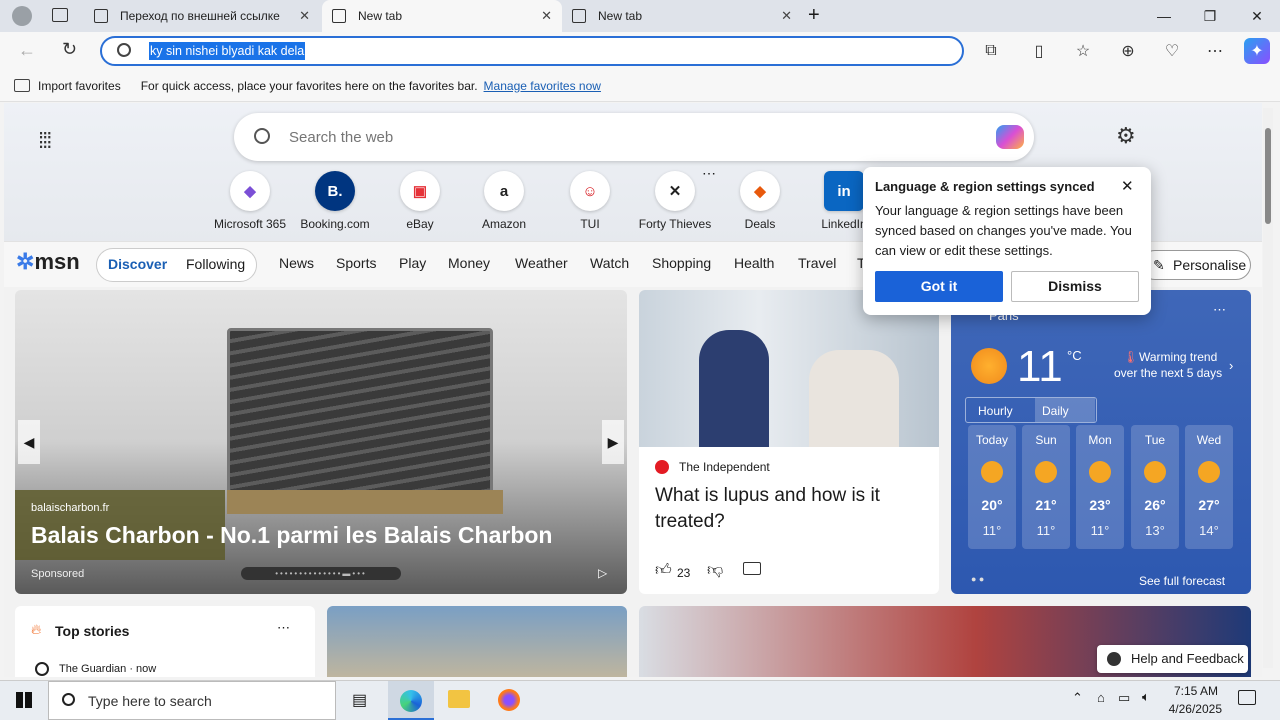 Image resolution: width=1280 pixels, height=720 pixels. What do you see at coordinates (22, 85) in the screenshot?
I see `import-icon` at bounding box center [22, 85].